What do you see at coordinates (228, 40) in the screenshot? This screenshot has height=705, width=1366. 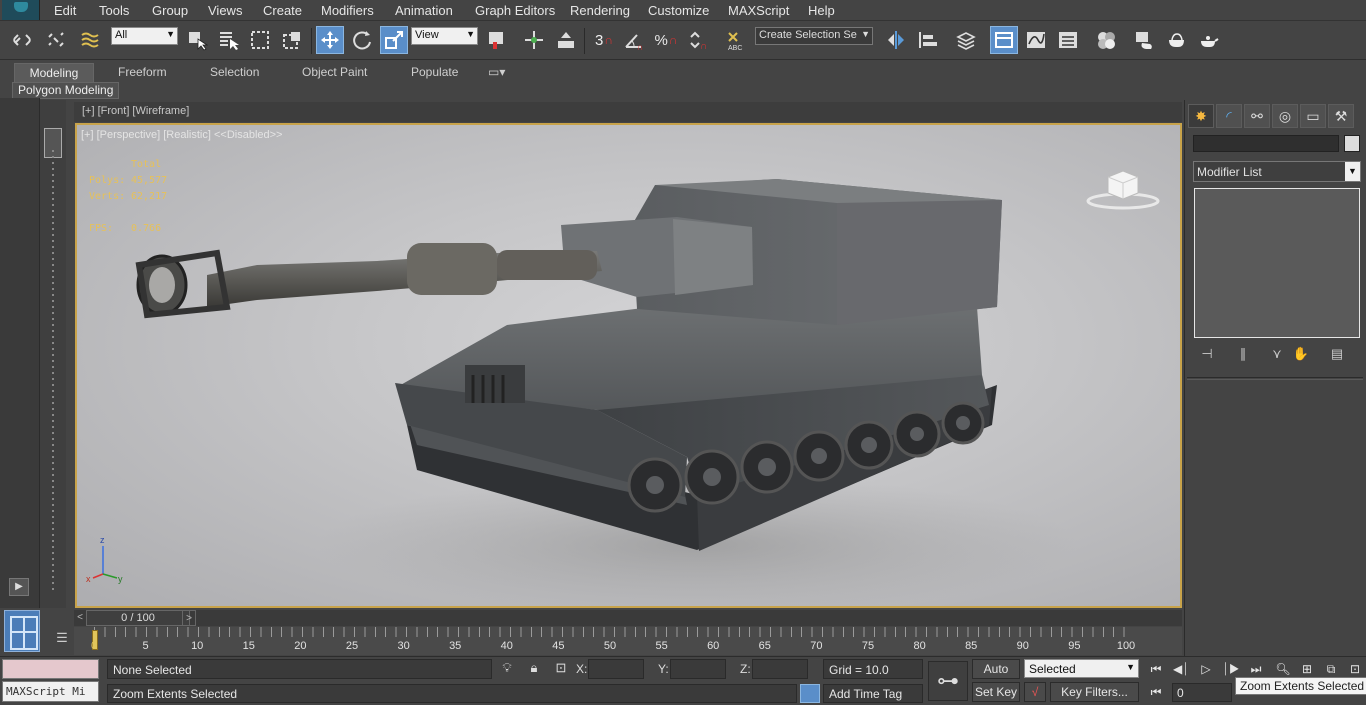 I see `select-by-name-icon` at bounding box center [228, 40].